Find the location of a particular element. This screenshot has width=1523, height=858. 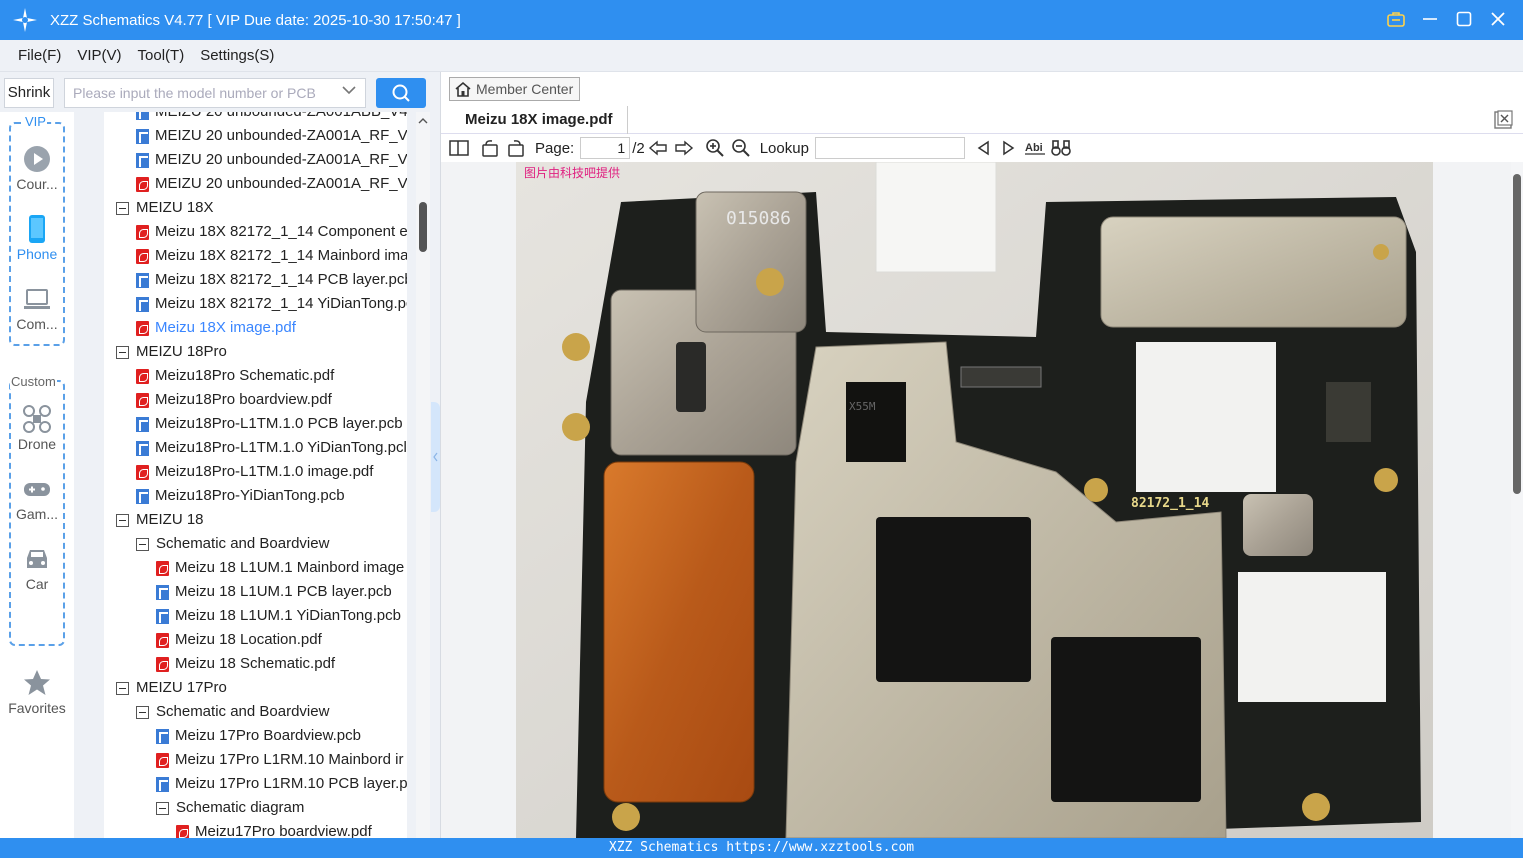

member-center-label: Member Center is located at coordinates (525, 89).